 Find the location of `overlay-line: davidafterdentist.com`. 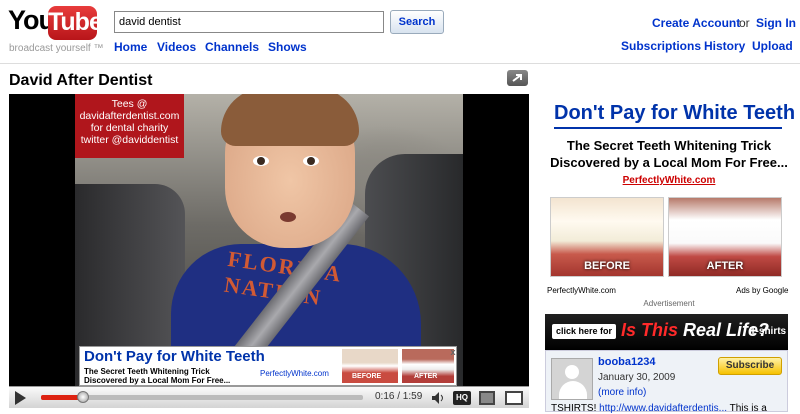

overlay-line: davidafterdentist.com is located at coordinates (129, 116).